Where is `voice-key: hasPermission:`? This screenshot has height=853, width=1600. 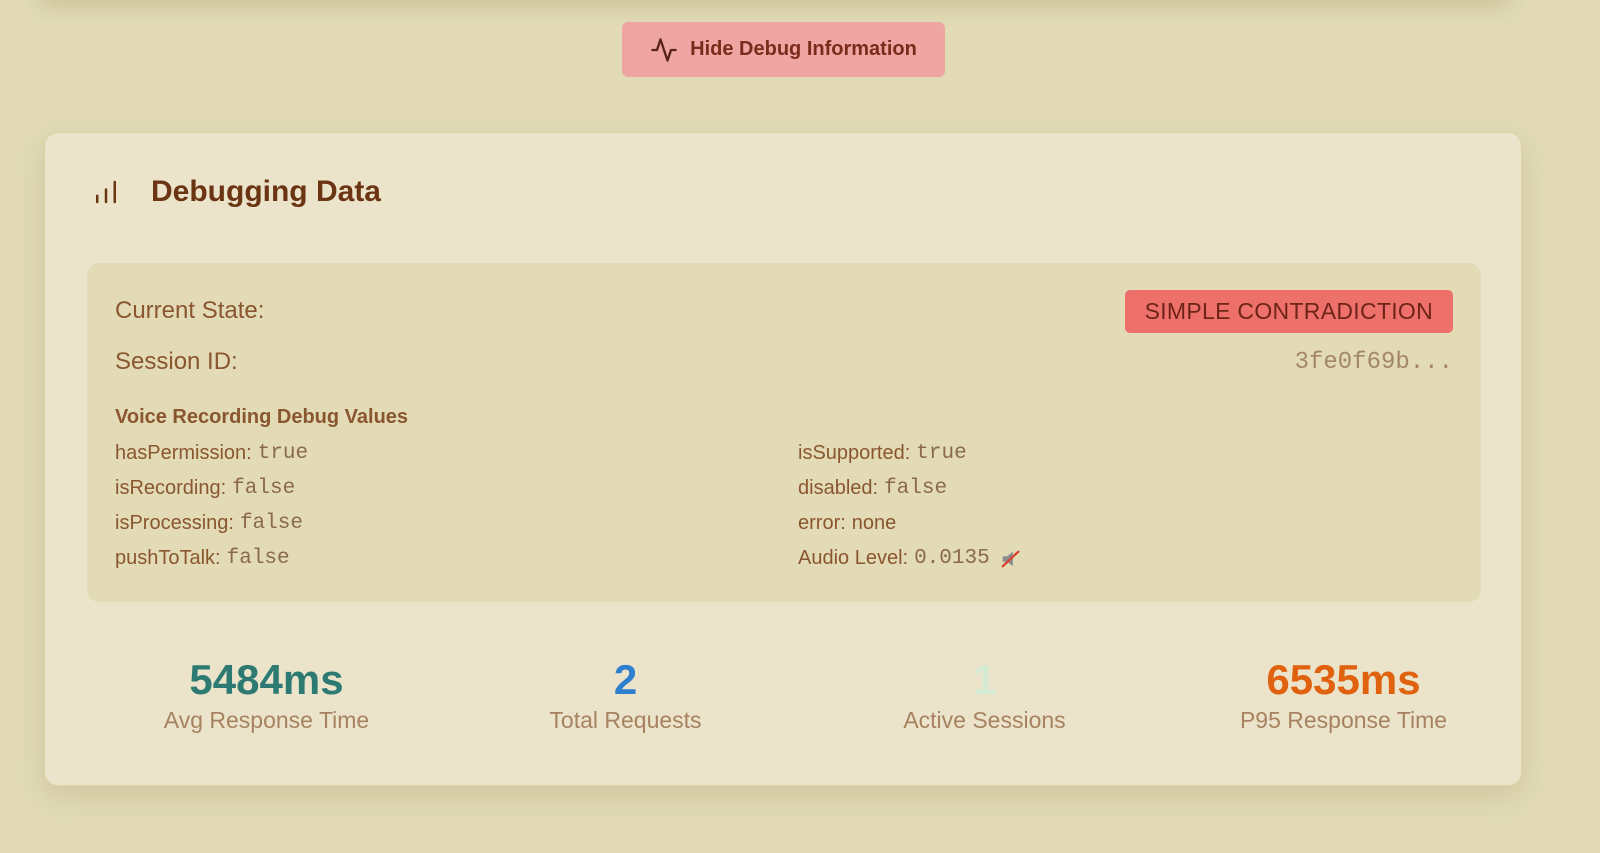
voice-key: hasPermission: is located at coordinates (183, 453).